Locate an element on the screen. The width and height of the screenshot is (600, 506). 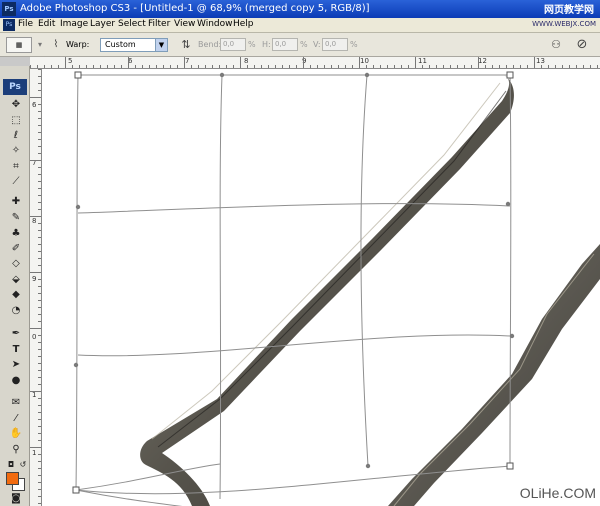
warp-label: Warp: is located at coordinates (78, 44).